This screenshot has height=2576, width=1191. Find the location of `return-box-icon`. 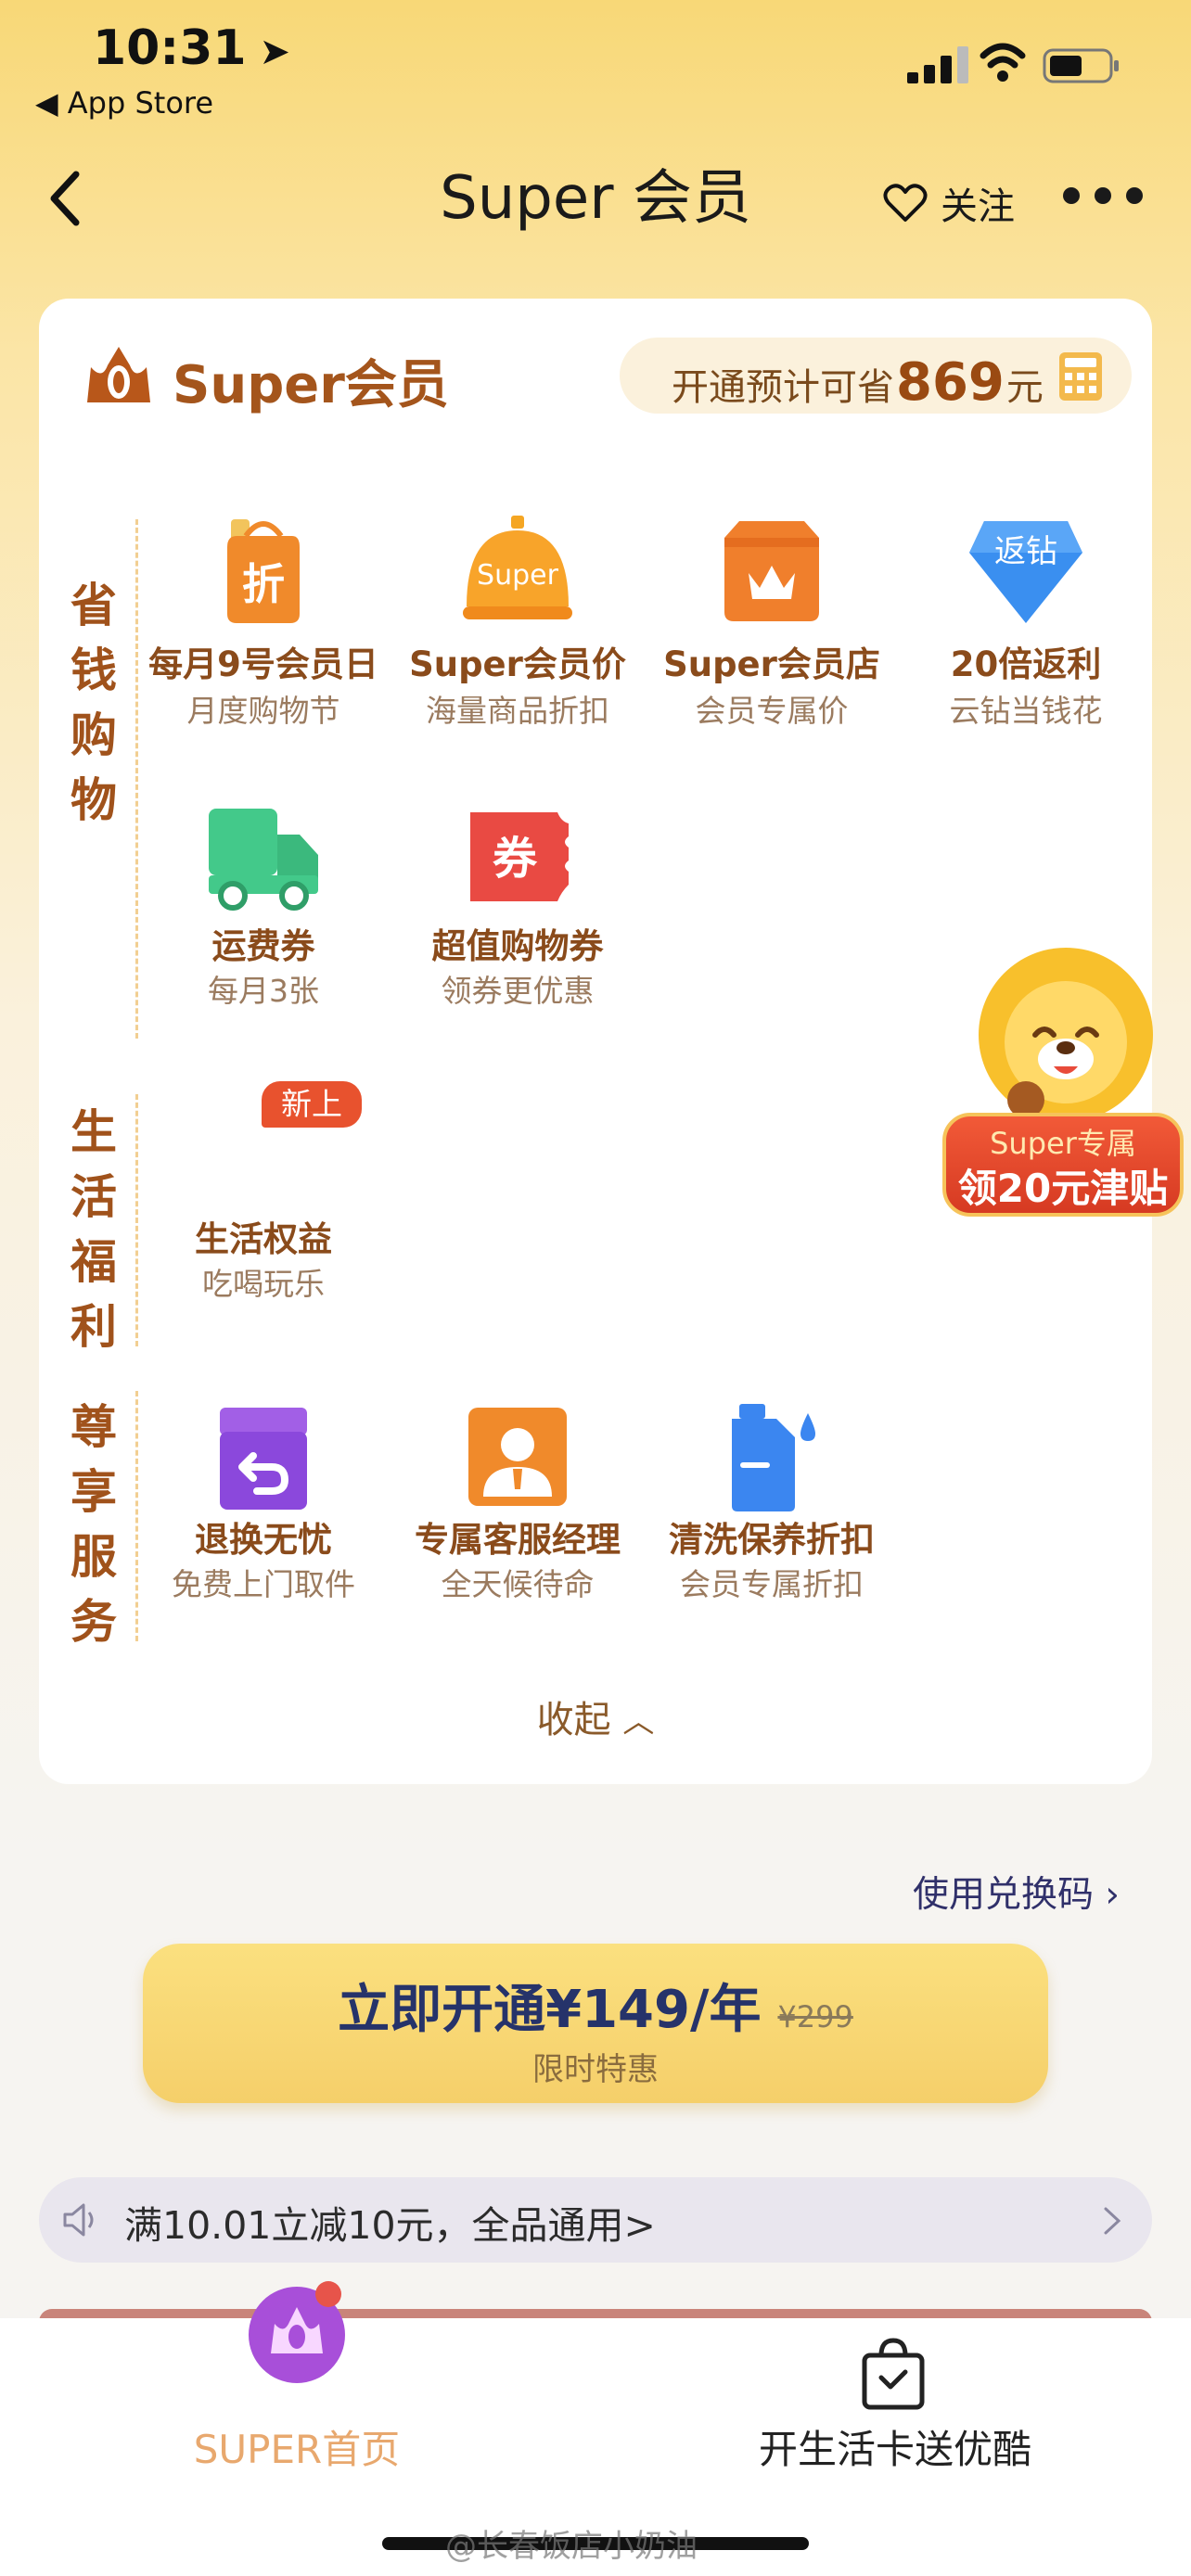

return-box-icon is located at coordinates (263, 1459).